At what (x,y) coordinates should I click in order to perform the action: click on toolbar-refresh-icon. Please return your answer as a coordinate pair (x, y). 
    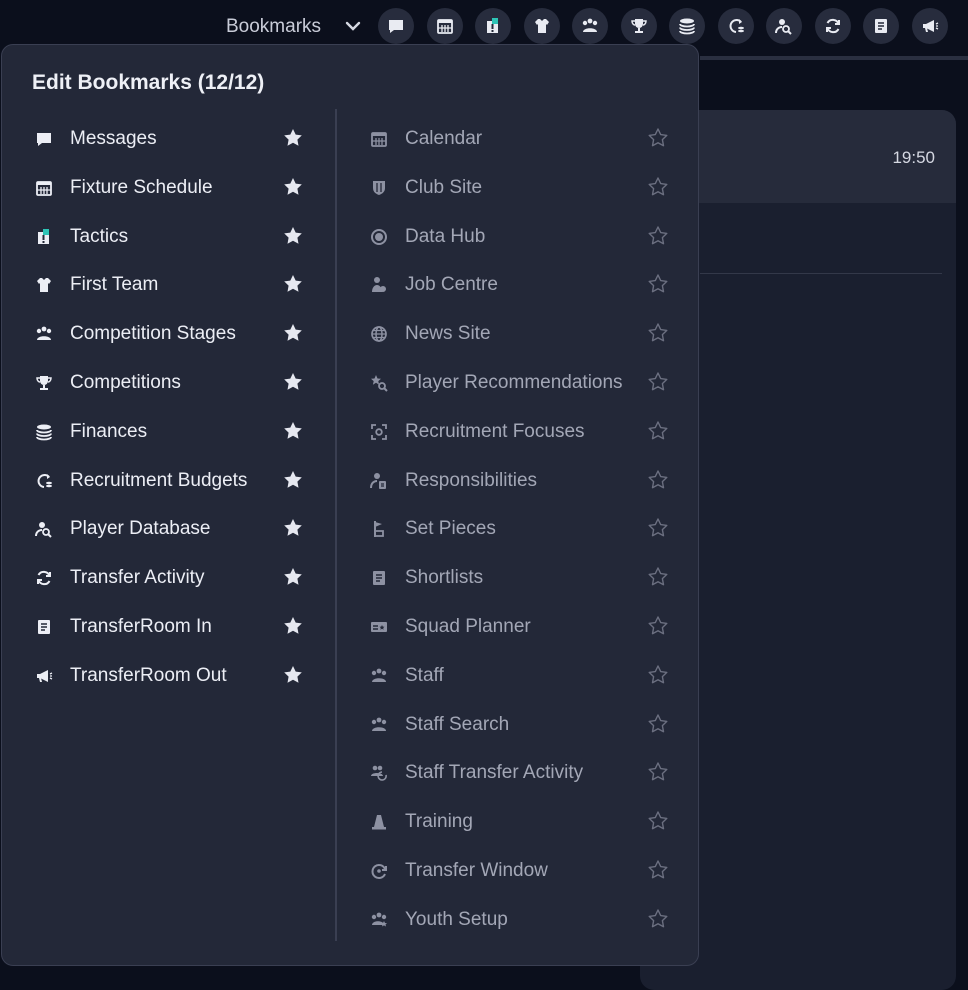
    Looking at the image, I should click on (832, 26).